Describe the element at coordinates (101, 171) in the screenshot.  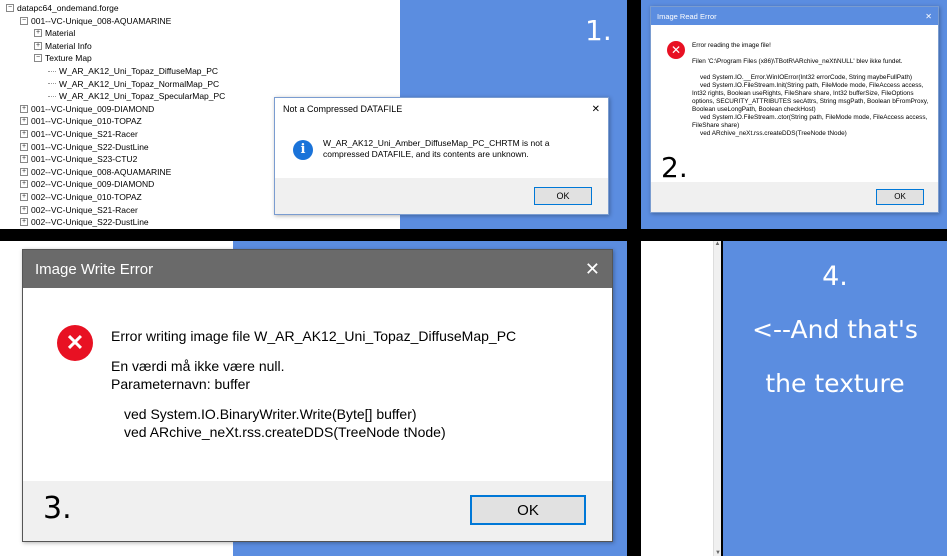
I see `tree-item-label: 002--VC-Unique_008-AQUAMARINE` at that location.